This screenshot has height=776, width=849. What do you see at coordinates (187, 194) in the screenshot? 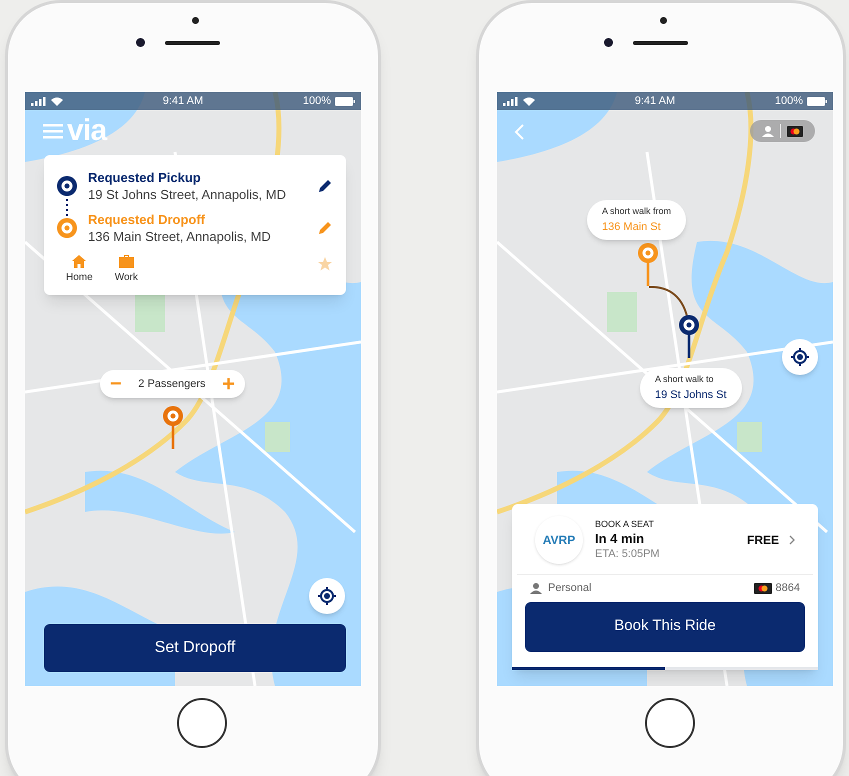
I see `stop-address: 19 St Johns Street, Annapolis, MD` at bounding box center [187, 194].